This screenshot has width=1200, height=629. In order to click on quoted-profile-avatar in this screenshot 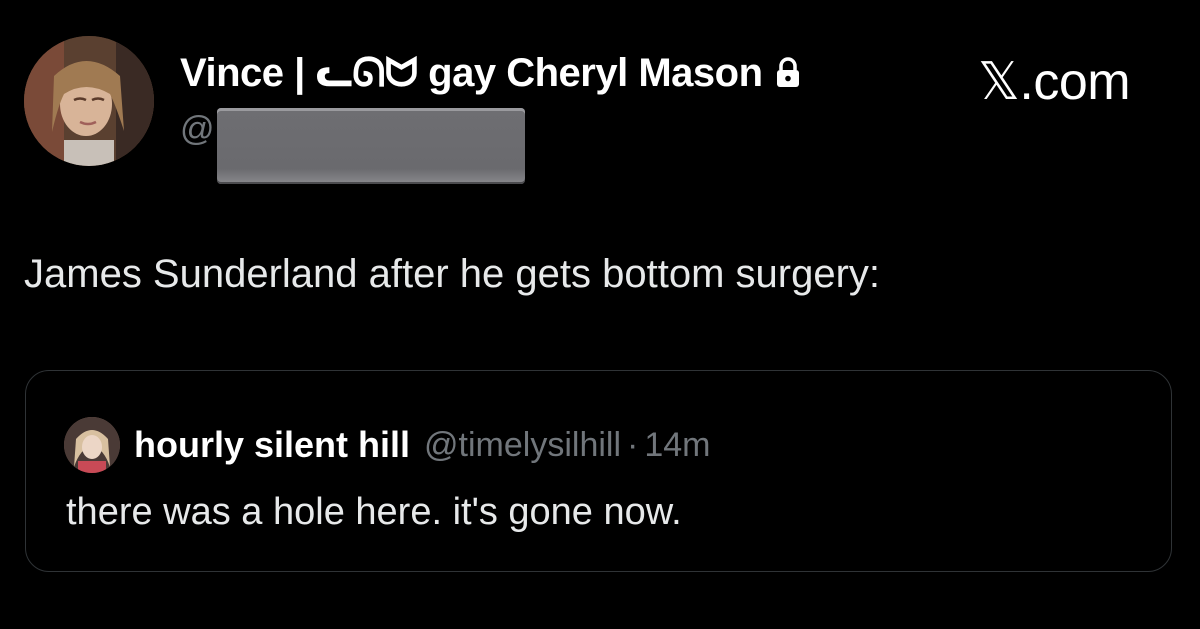, I will do `click(92, 445)`.